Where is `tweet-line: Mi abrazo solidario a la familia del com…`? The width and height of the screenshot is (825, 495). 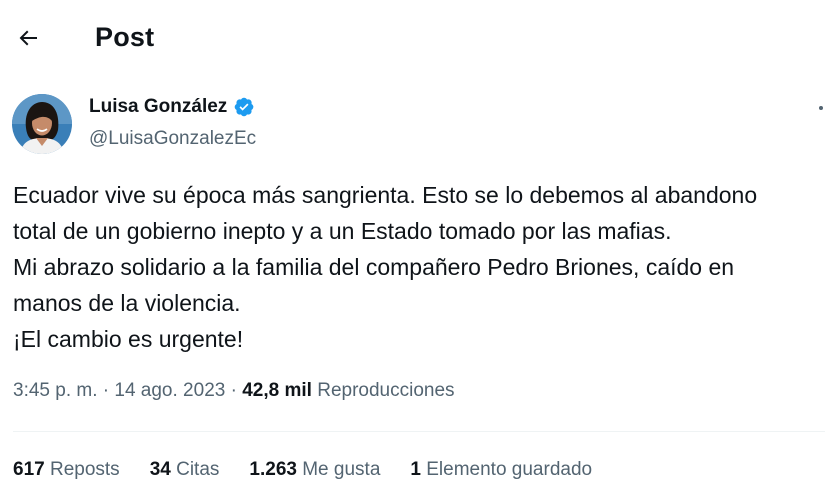
tweet-line: Mi abrazo solidario a la familia del com… is located at coordinates (374, 267).